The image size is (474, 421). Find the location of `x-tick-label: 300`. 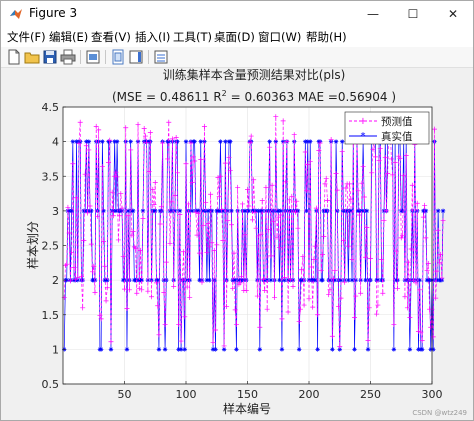

x-tick-label: 300 is located at coordinates (432, 394).